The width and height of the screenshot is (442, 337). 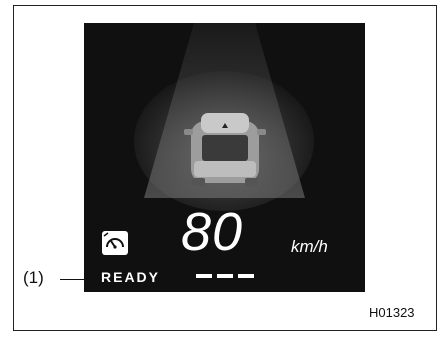 What do you see at coordinates (309, 246) in the screenshot?
I see `speed-unit-label: km/h` at bounding box center [309, 246].